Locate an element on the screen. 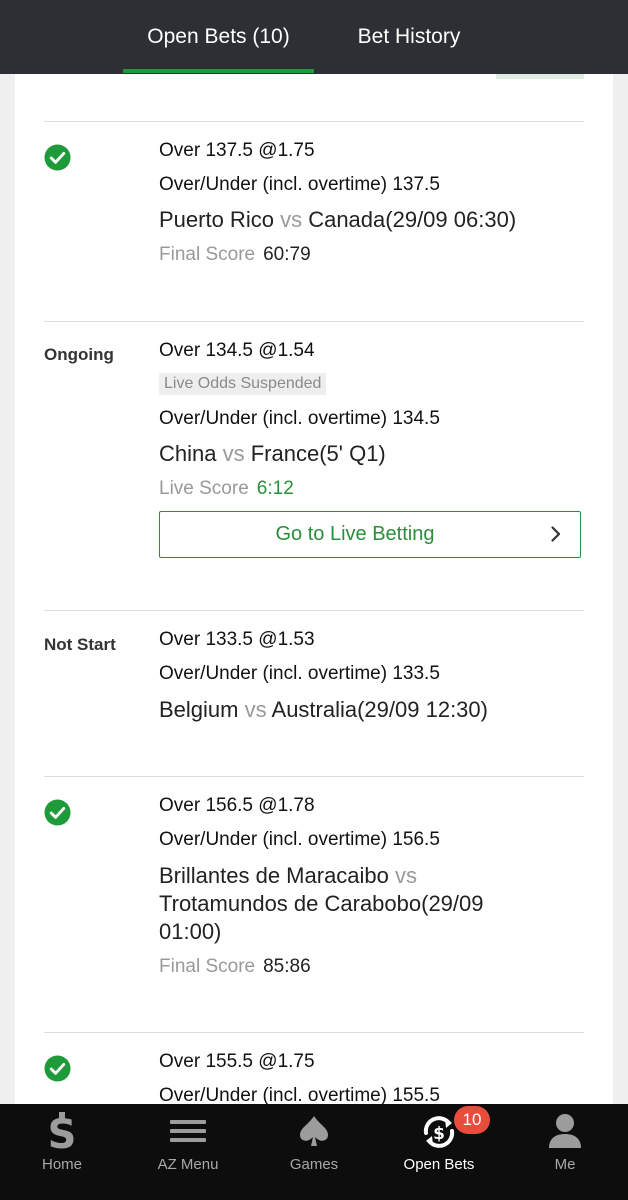 The image size is (628, 1200). nav-me: Me is located at coordinates (565, 1152).